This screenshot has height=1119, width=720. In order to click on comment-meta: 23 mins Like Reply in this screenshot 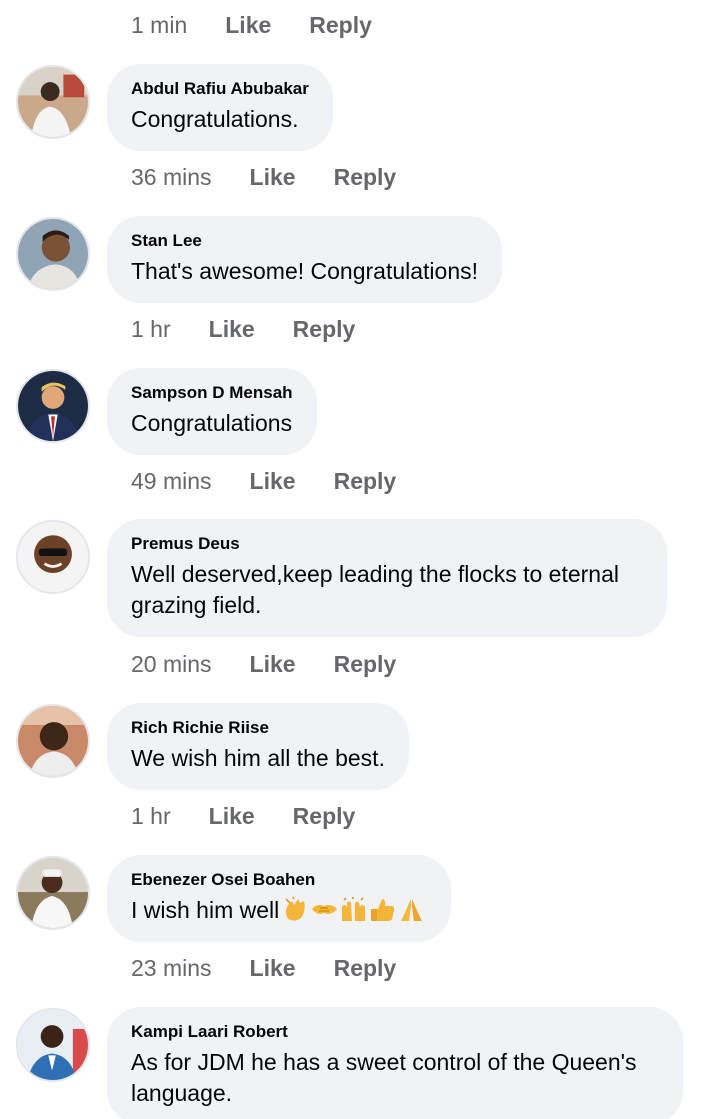, I will do `click(263, 968)`.